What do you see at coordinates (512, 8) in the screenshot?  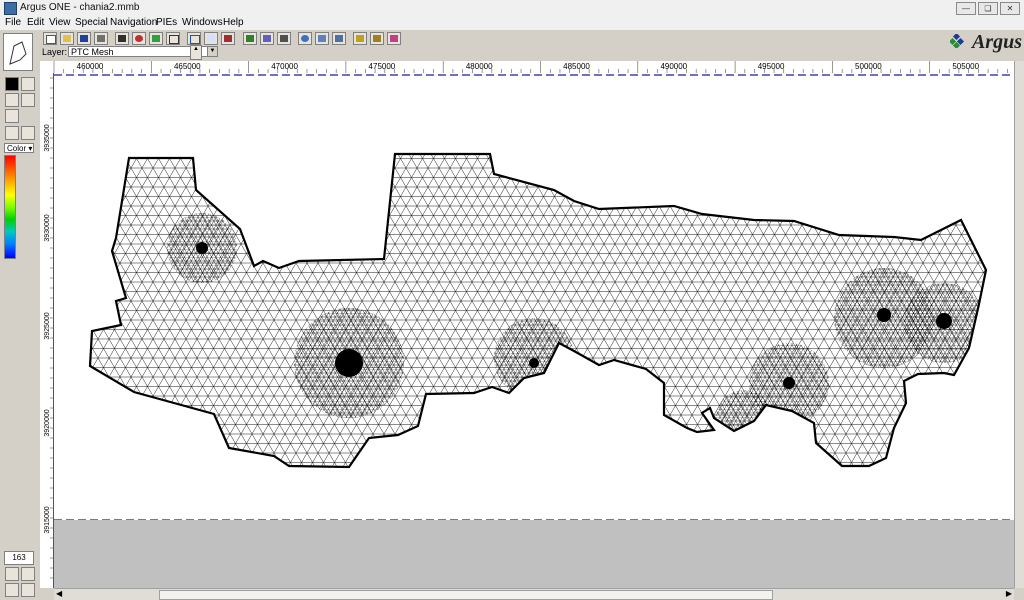 I see `title-bar: Argus ONE - chania2.mmb — ❏ ✕` at bounding box center [512, 8].